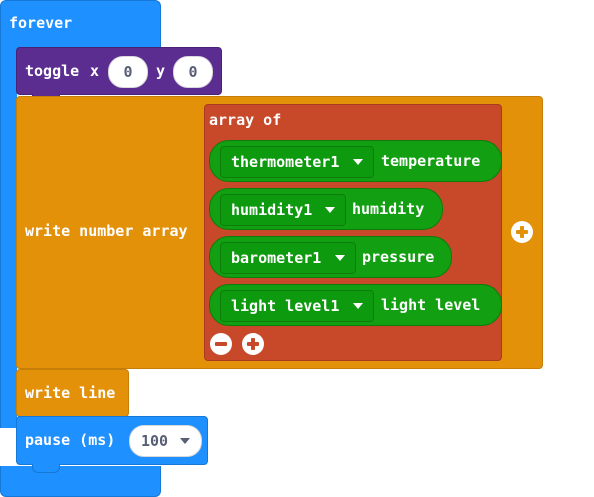 This screenshot has width=594, height=497. Describe the element at coordinates (95, 71) in the screenshot. I see `toggle-x-label: x` at that location.